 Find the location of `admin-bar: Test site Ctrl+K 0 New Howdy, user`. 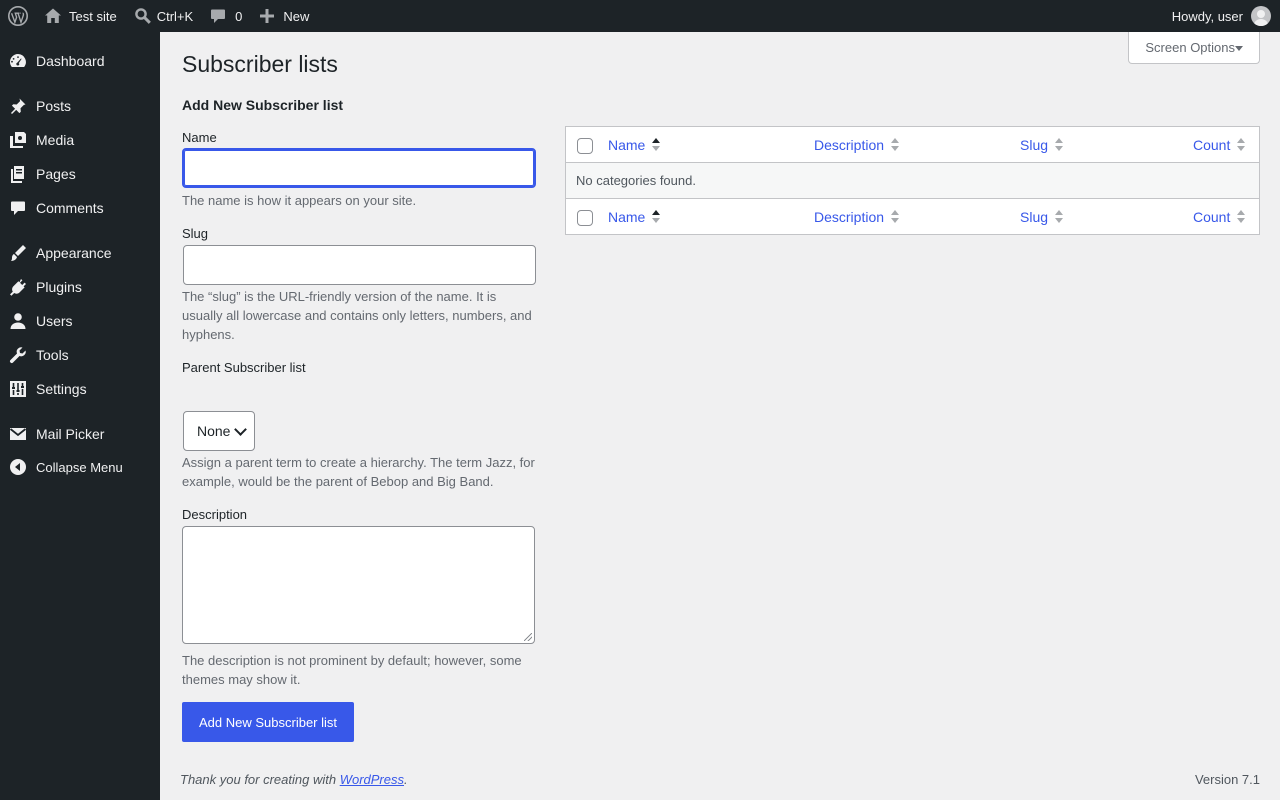

admin-bar: Test site Ctrl+K 0 New Howdy, user is located at coordinates (640, 16).